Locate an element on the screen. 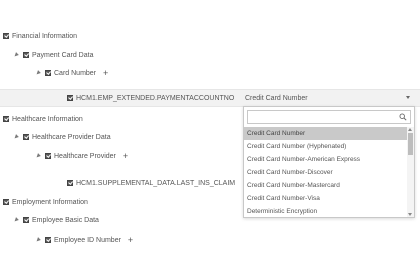 This screenshot has height=280, width=420. tree-label: Healthcare Information is located at coordinates (47, 119).